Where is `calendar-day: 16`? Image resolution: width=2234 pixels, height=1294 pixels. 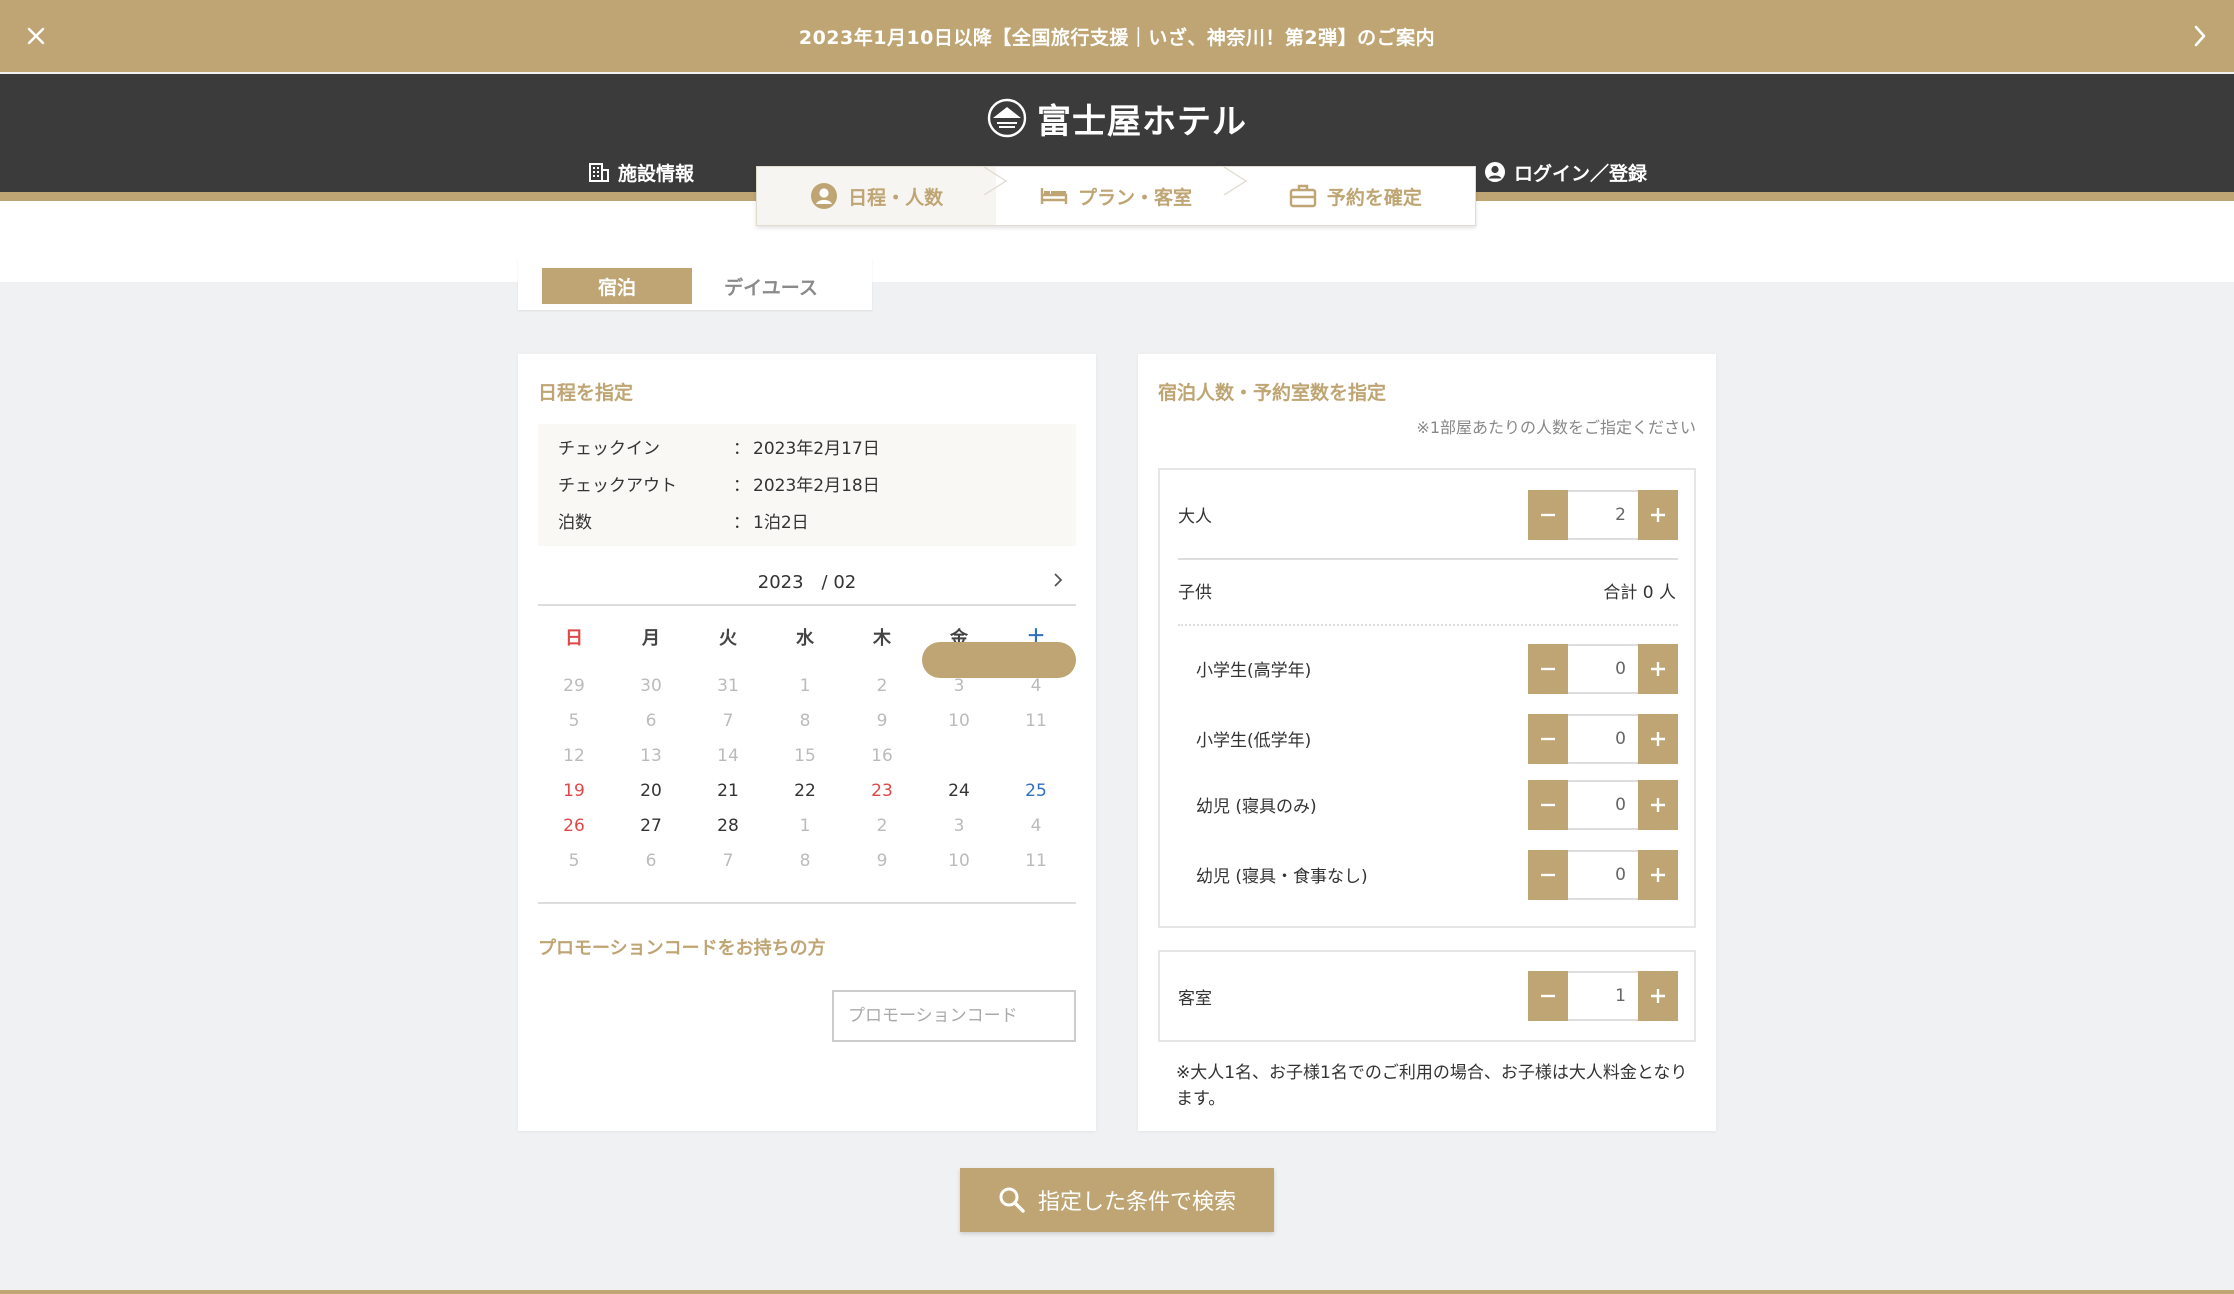
calendar-day: 16 is located at coordinates (882, 756).